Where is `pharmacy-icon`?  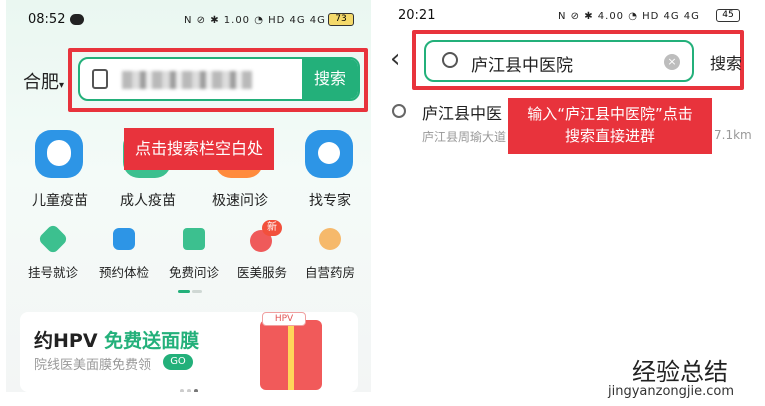
pharmacy-icon is located at coordinates (330, 239).